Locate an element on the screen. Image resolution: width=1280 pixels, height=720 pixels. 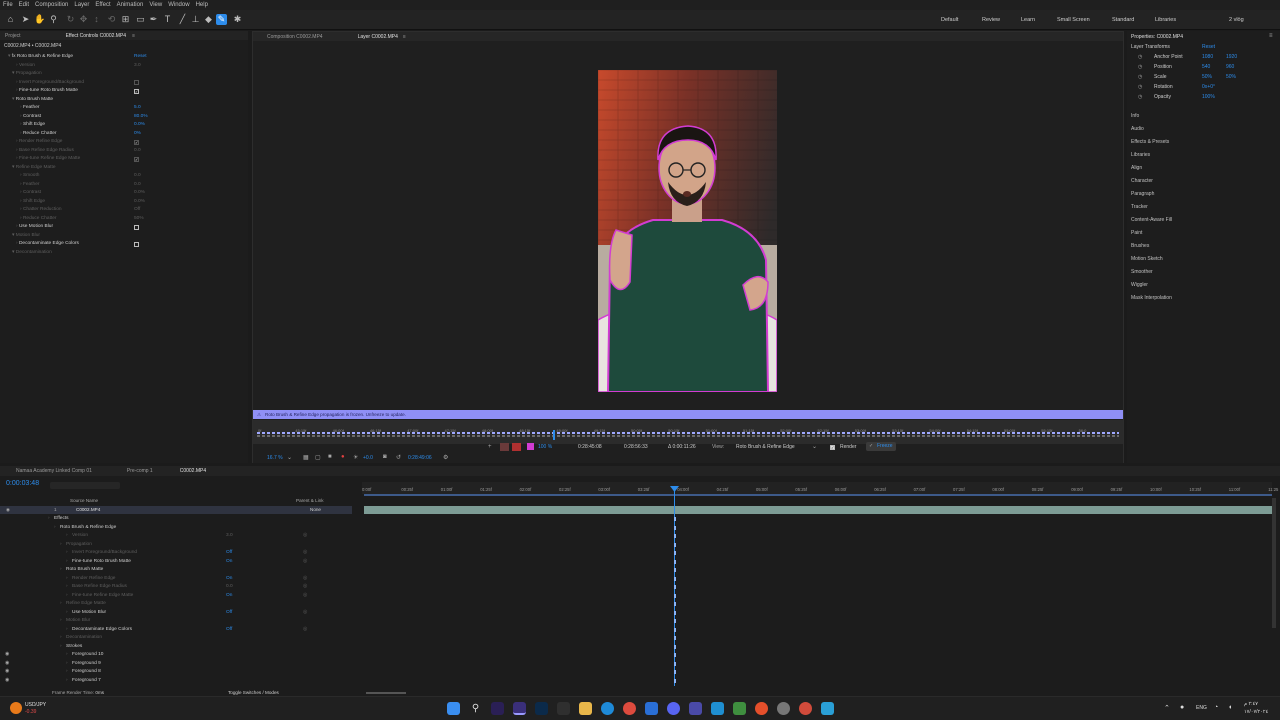
effect-property-value: 0.0 is located at coordinates (137, 185).